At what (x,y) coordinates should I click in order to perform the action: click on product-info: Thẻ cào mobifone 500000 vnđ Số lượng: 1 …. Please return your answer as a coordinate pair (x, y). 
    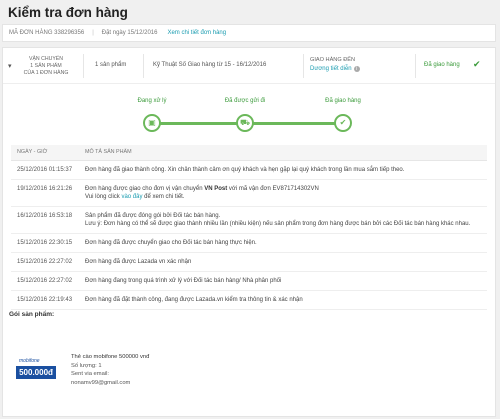
    Looking at the image, I should click on (110, 370).